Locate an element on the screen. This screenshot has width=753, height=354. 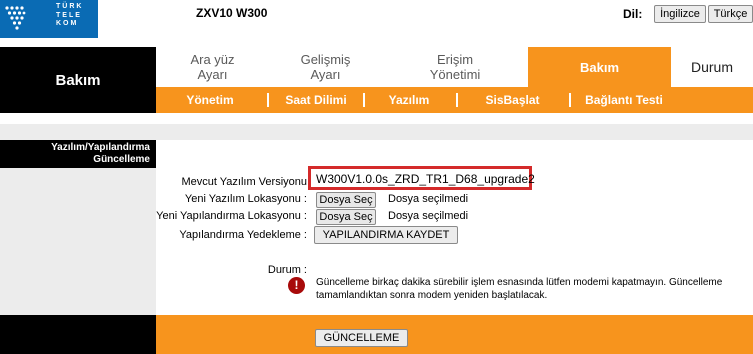
tab-advanced-setup: Gelişmiş Ayarı is located at coordinates (325, 67).